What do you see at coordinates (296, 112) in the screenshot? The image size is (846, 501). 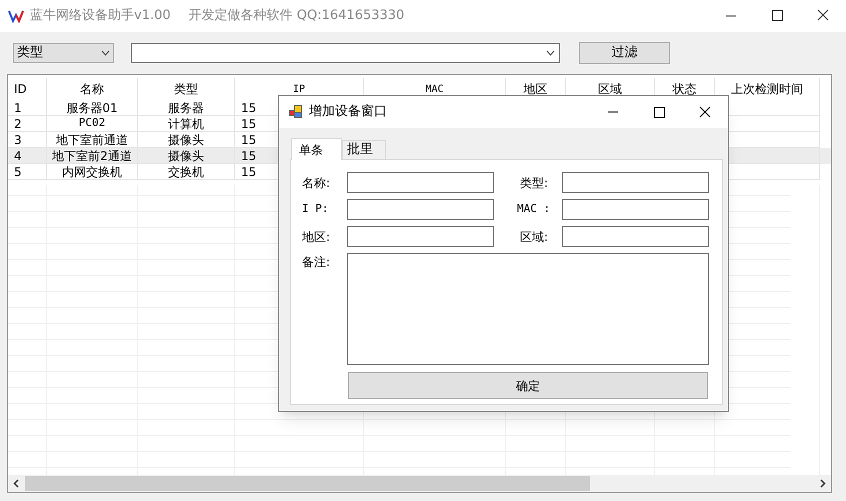 I see `window-icon` at bounding box center [296, 112].